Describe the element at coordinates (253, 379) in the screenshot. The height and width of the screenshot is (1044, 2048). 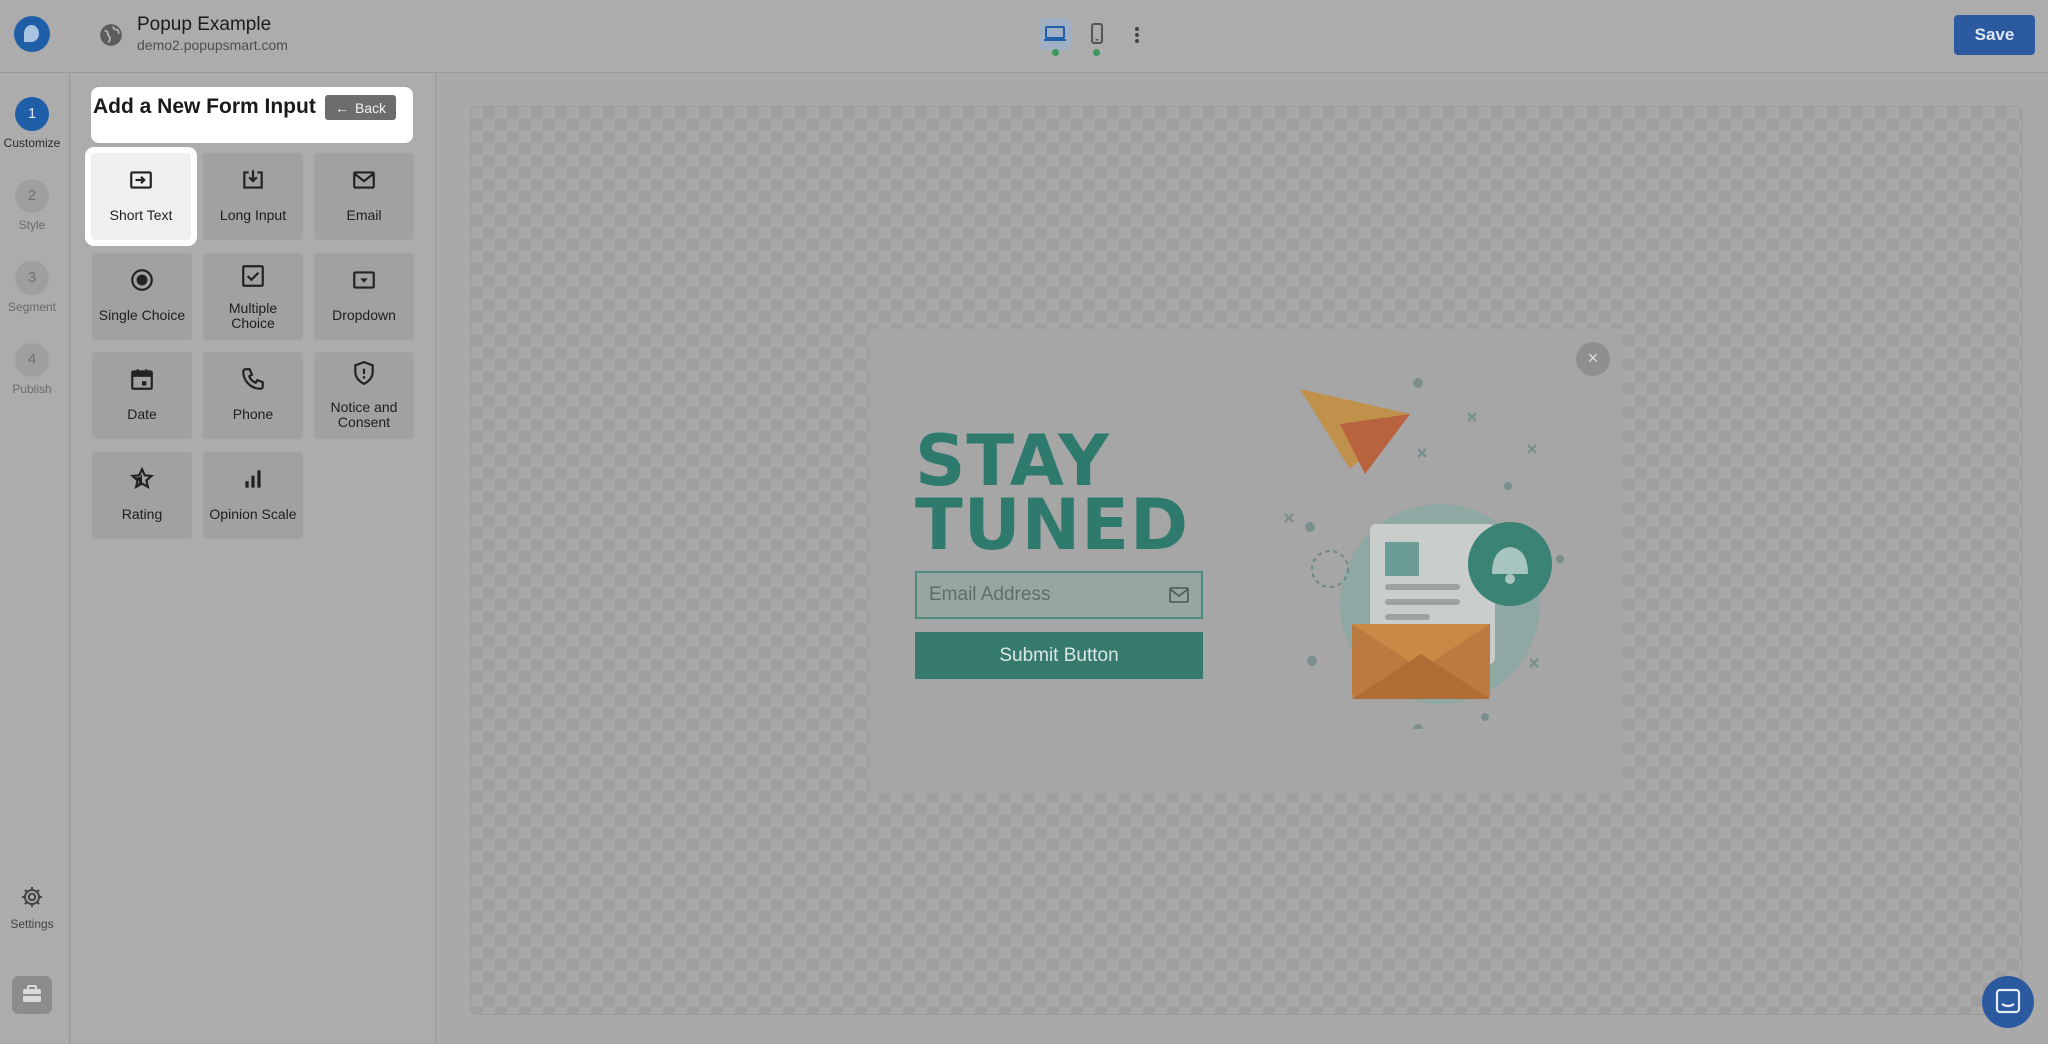
I see `phone-icon` at that location.